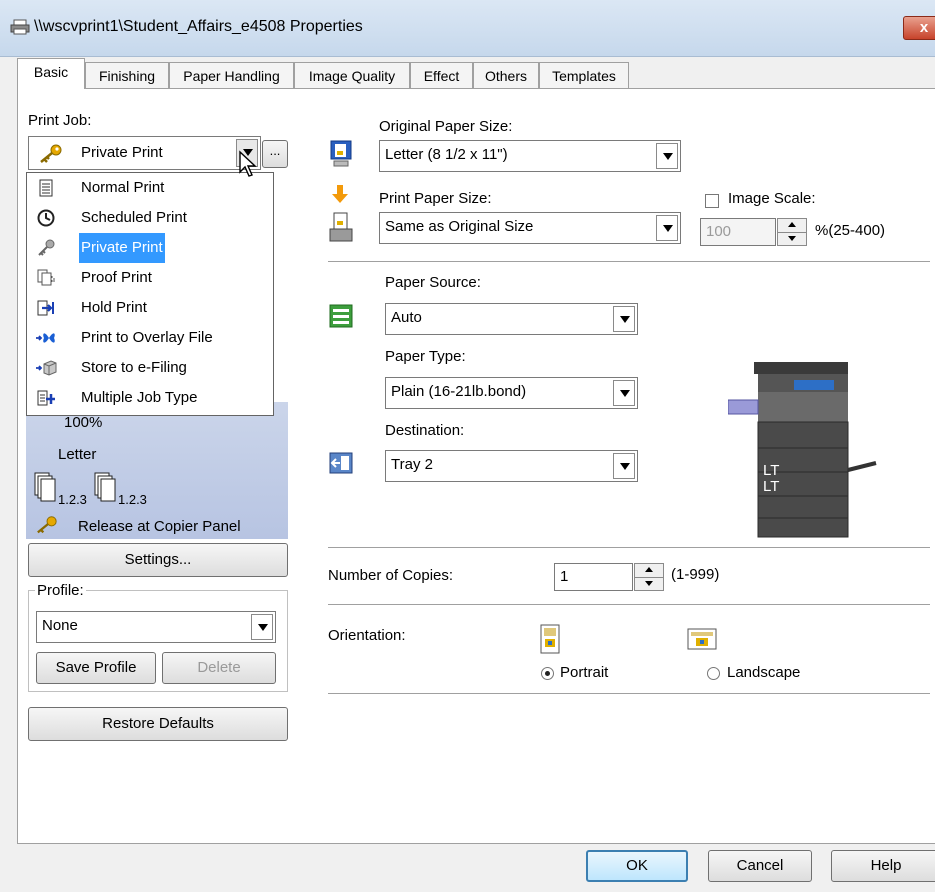 The image size is (935, 892). What do you see at coordinates (150, 188) in the screenshot?
I see `list-item: Normal Print` at bounding box center [150, 188].